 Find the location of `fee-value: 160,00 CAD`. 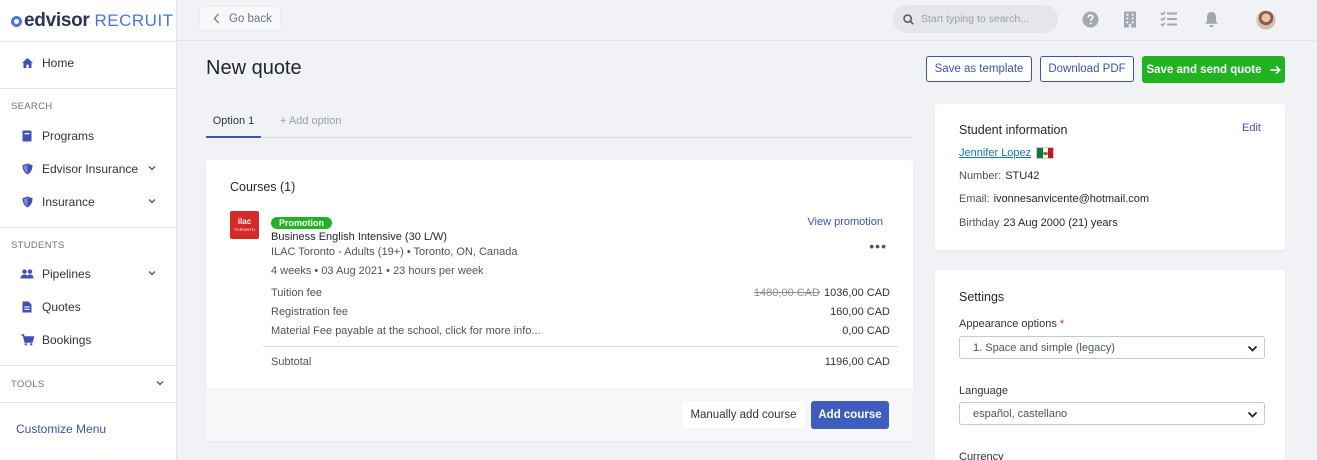

fee-value: 160,00 CAD is located at coordinates (860, 312).